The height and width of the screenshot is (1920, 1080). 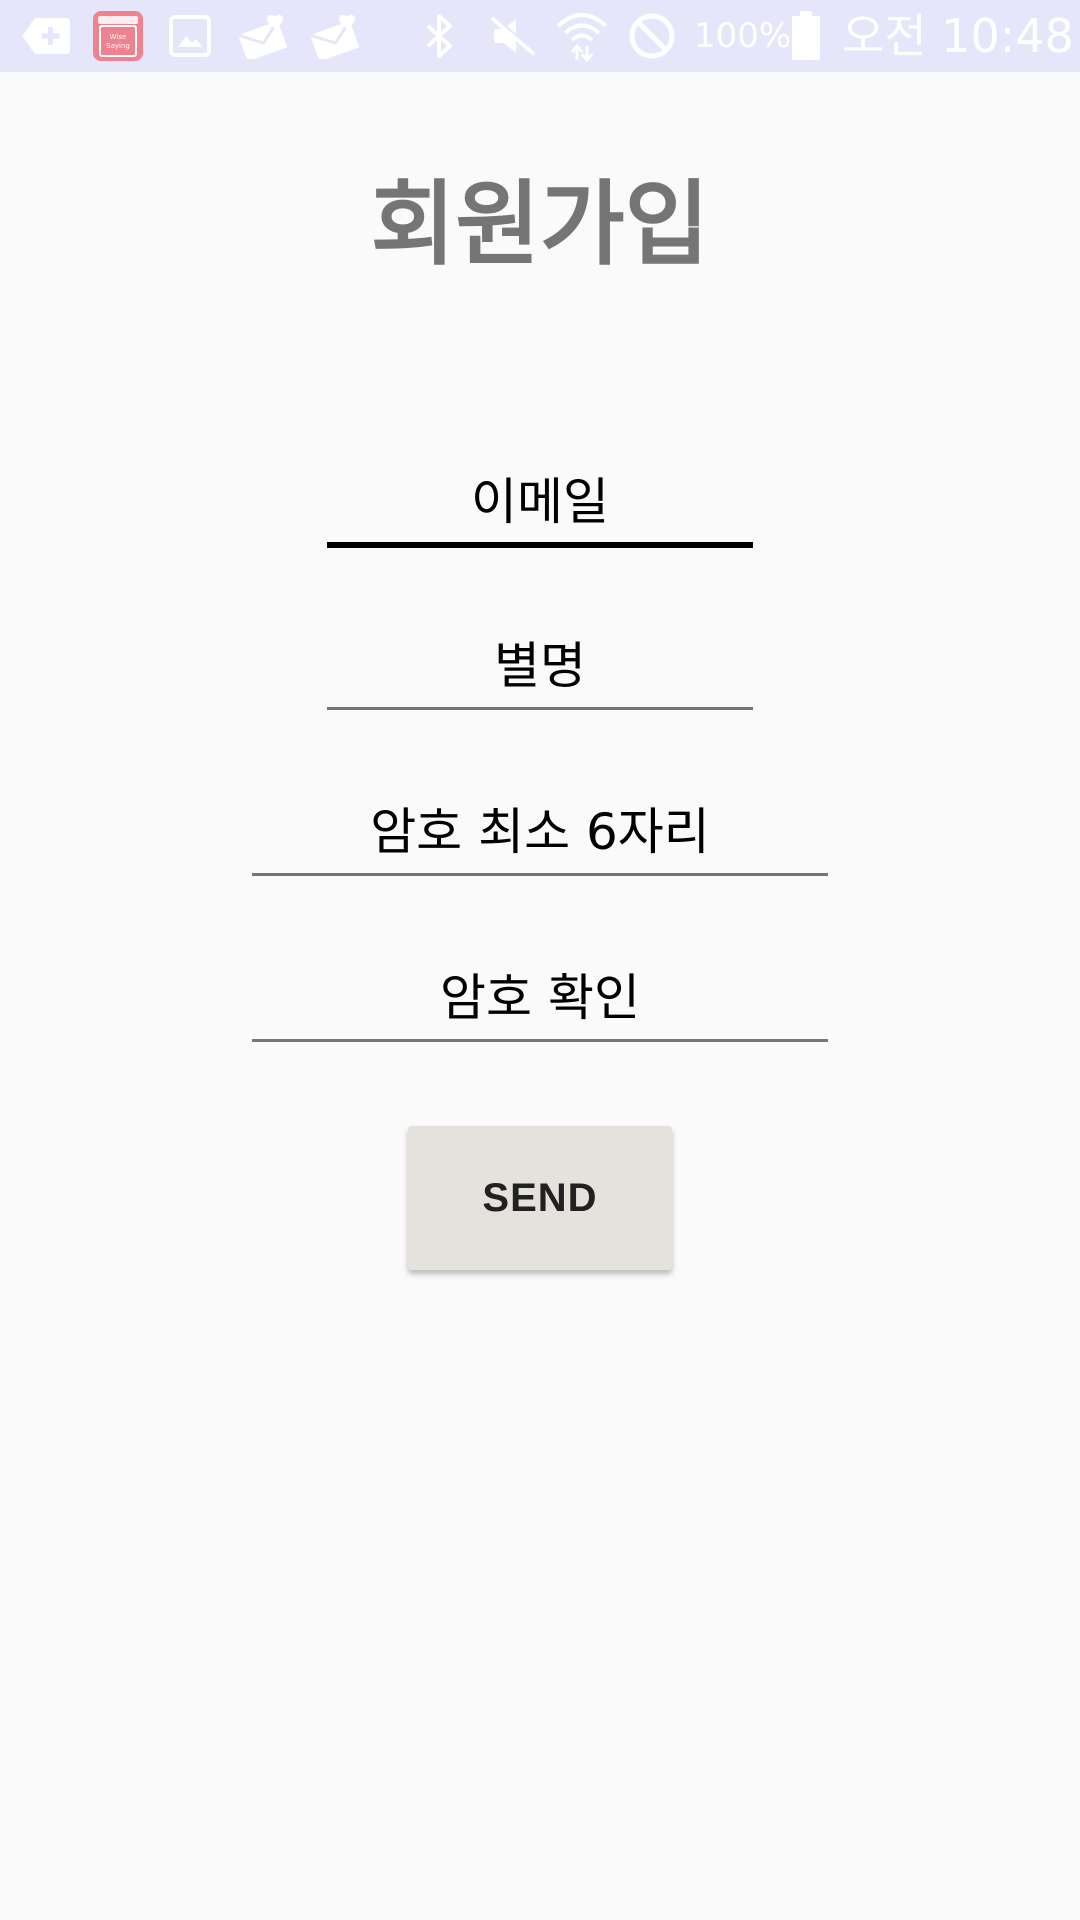 I want to click on wise-saying-app-icon: Wise Saying, so click(x=118, y=36).